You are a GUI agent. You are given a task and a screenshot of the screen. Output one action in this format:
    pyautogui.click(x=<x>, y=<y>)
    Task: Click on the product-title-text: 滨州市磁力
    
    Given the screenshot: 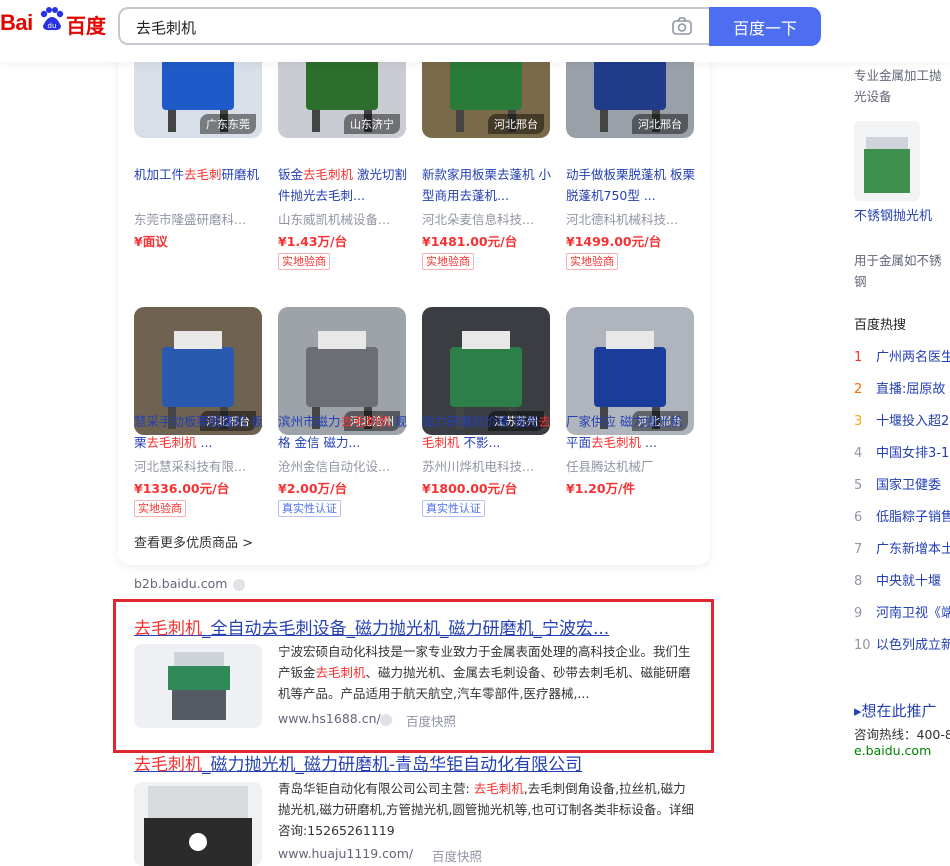 What is the action you would take?
    pyautogui.click(x=309, y=421)
    